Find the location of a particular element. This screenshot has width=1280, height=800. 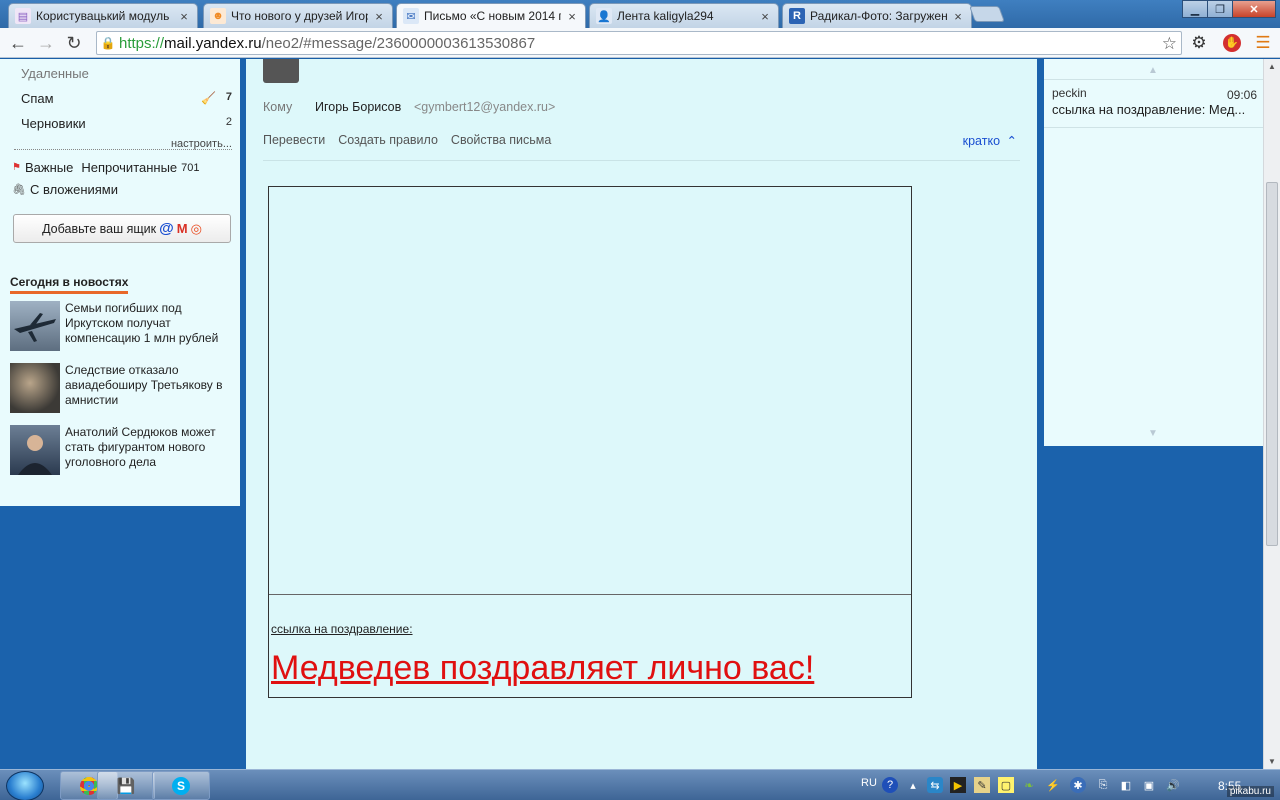

tab-title: Радикал-Фото: Загружен is located at coordinates (878, 16).